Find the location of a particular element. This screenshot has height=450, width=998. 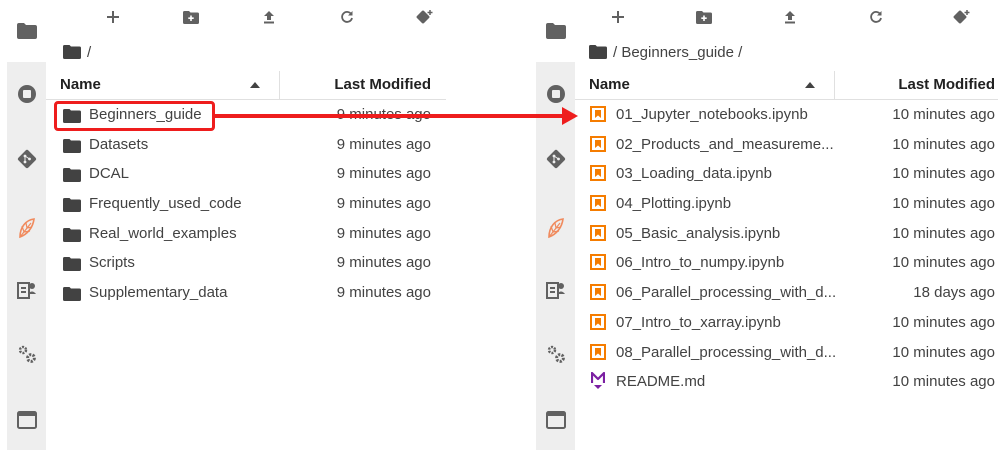

leaf-icon is located at coordinates (555, 228).